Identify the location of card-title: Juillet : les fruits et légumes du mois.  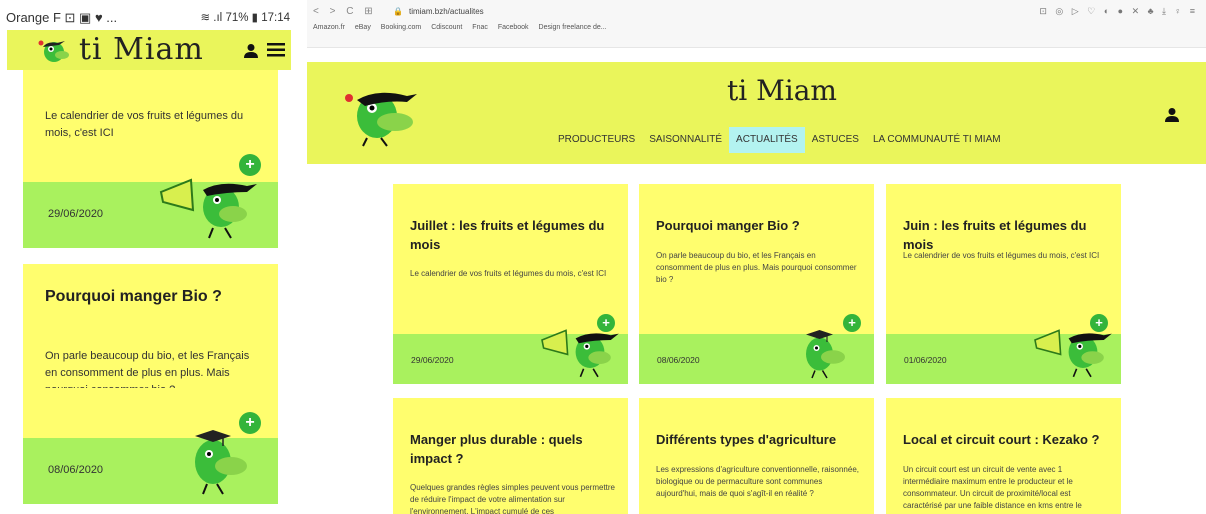
(512, 235).